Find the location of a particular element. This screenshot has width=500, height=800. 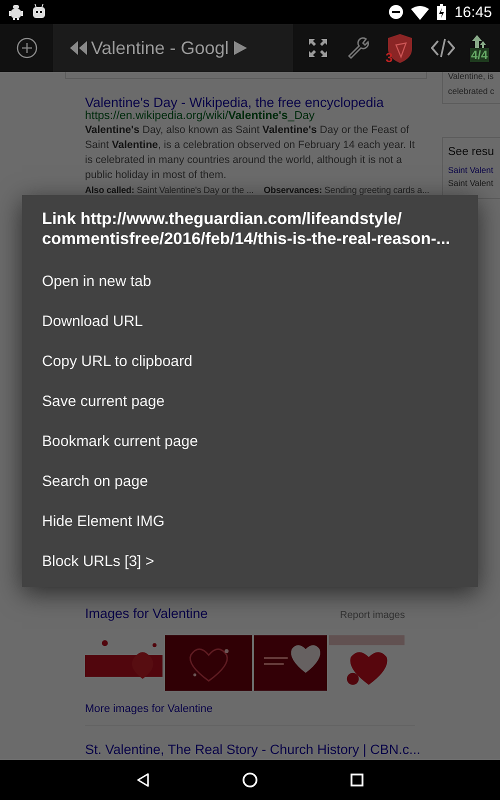

menu-item: Copy URL to clipboard is located at coordinates (250, 361).